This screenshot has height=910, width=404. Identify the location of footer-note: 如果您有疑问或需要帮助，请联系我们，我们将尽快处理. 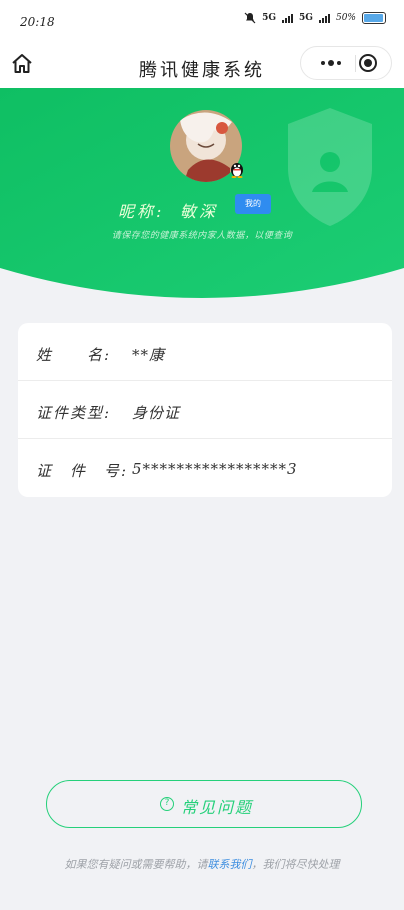
(202, 864).